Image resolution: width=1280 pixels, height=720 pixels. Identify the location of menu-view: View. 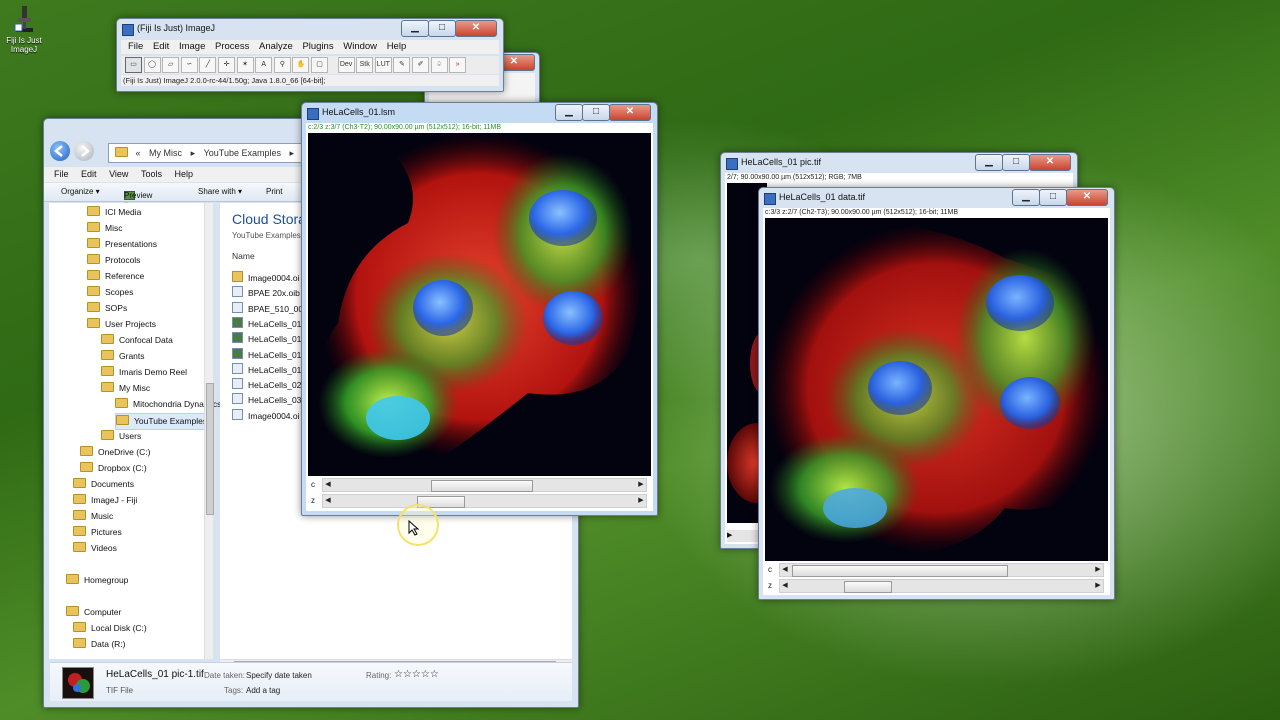
(118, 174).